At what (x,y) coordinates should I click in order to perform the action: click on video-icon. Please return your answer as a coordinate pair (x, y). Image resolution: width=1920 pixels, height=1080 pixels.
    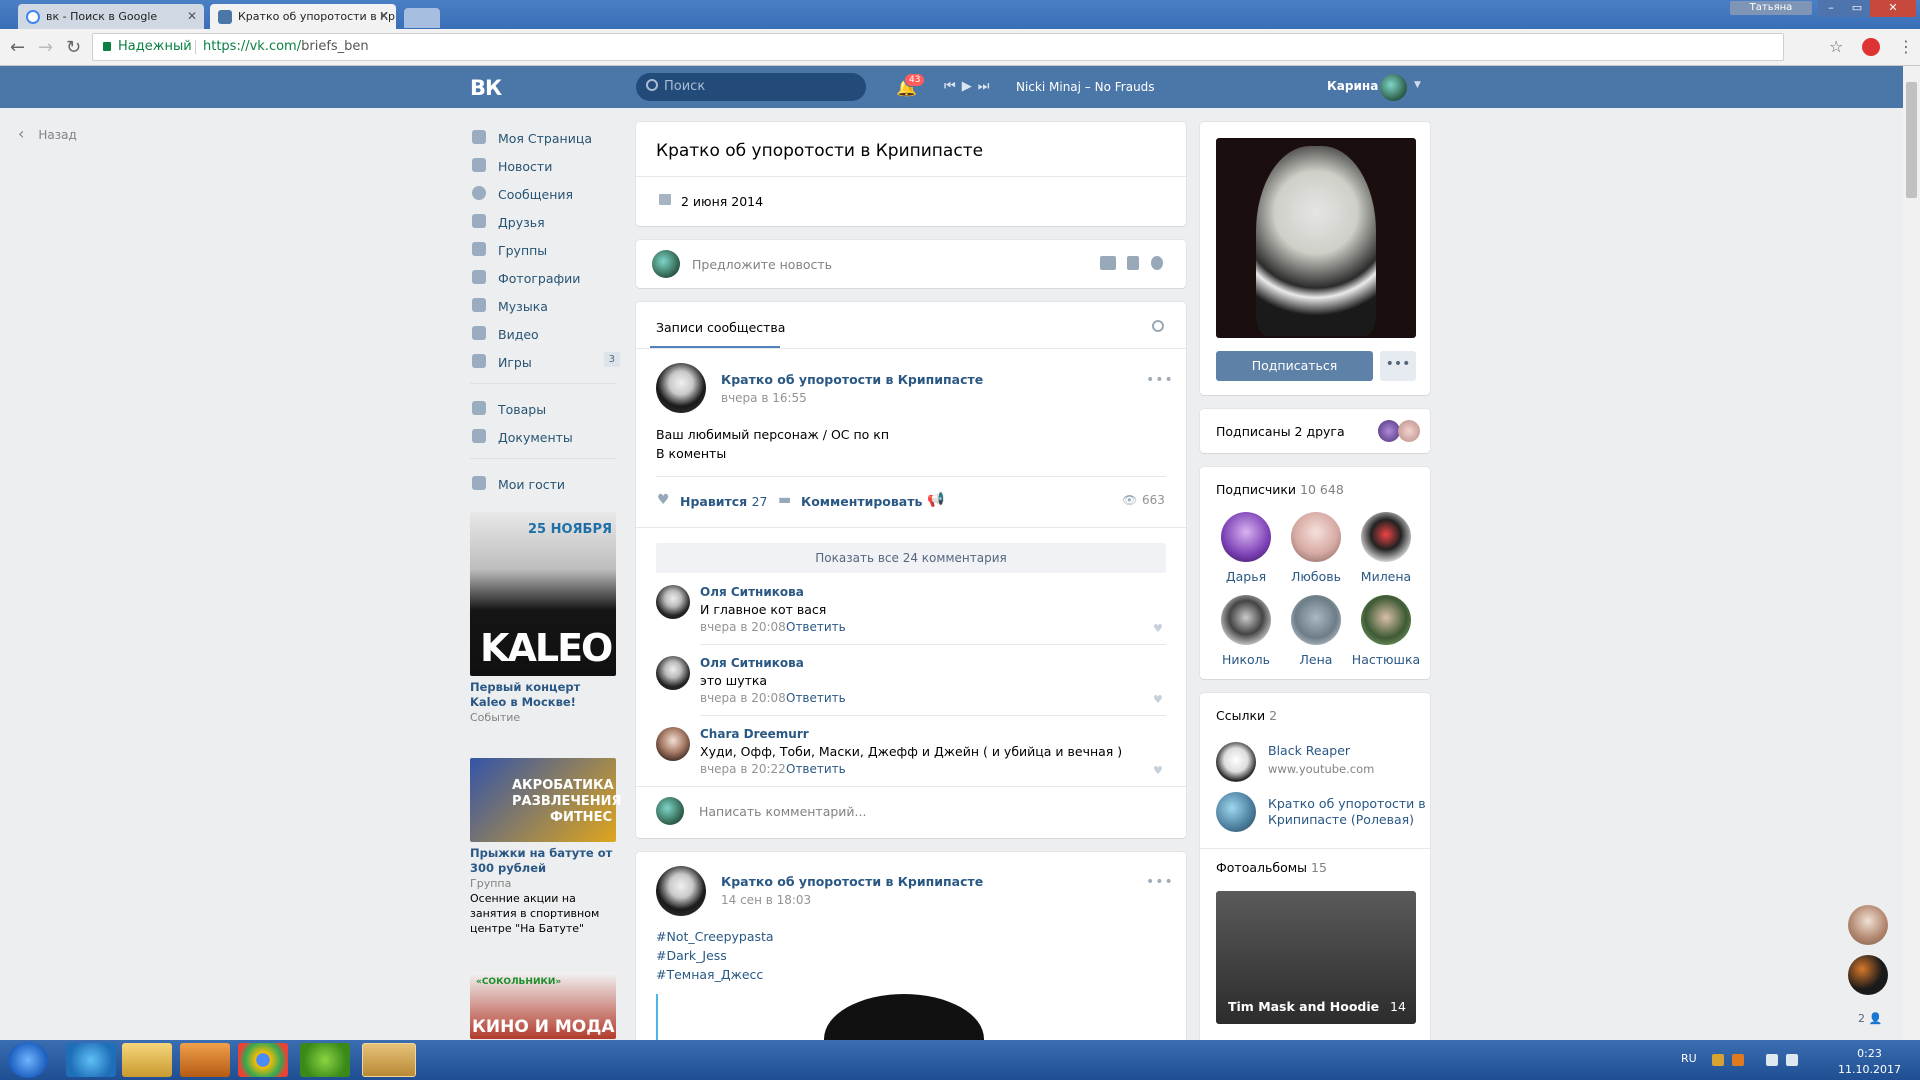
    Looking at the image, I should click on (1133, 263).